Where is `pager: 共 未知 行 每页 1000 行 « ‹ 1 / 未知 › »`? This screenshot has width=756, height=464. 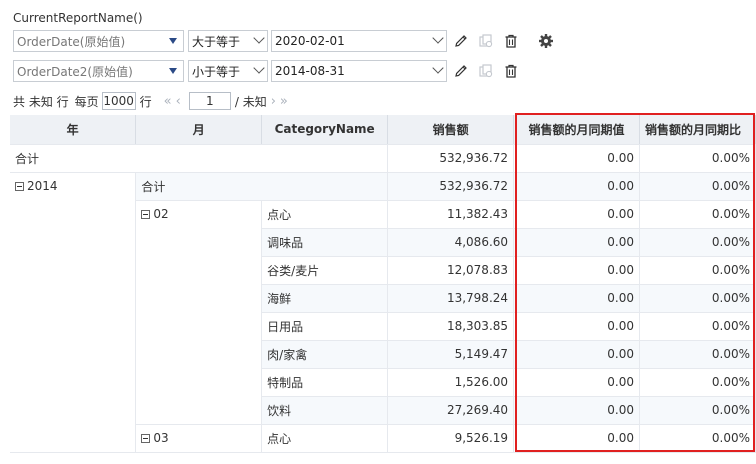 pager: 共 未知 行 每页 1000 行 « ‹ 1 / 未知 › » is located at coordinates (152, 101).